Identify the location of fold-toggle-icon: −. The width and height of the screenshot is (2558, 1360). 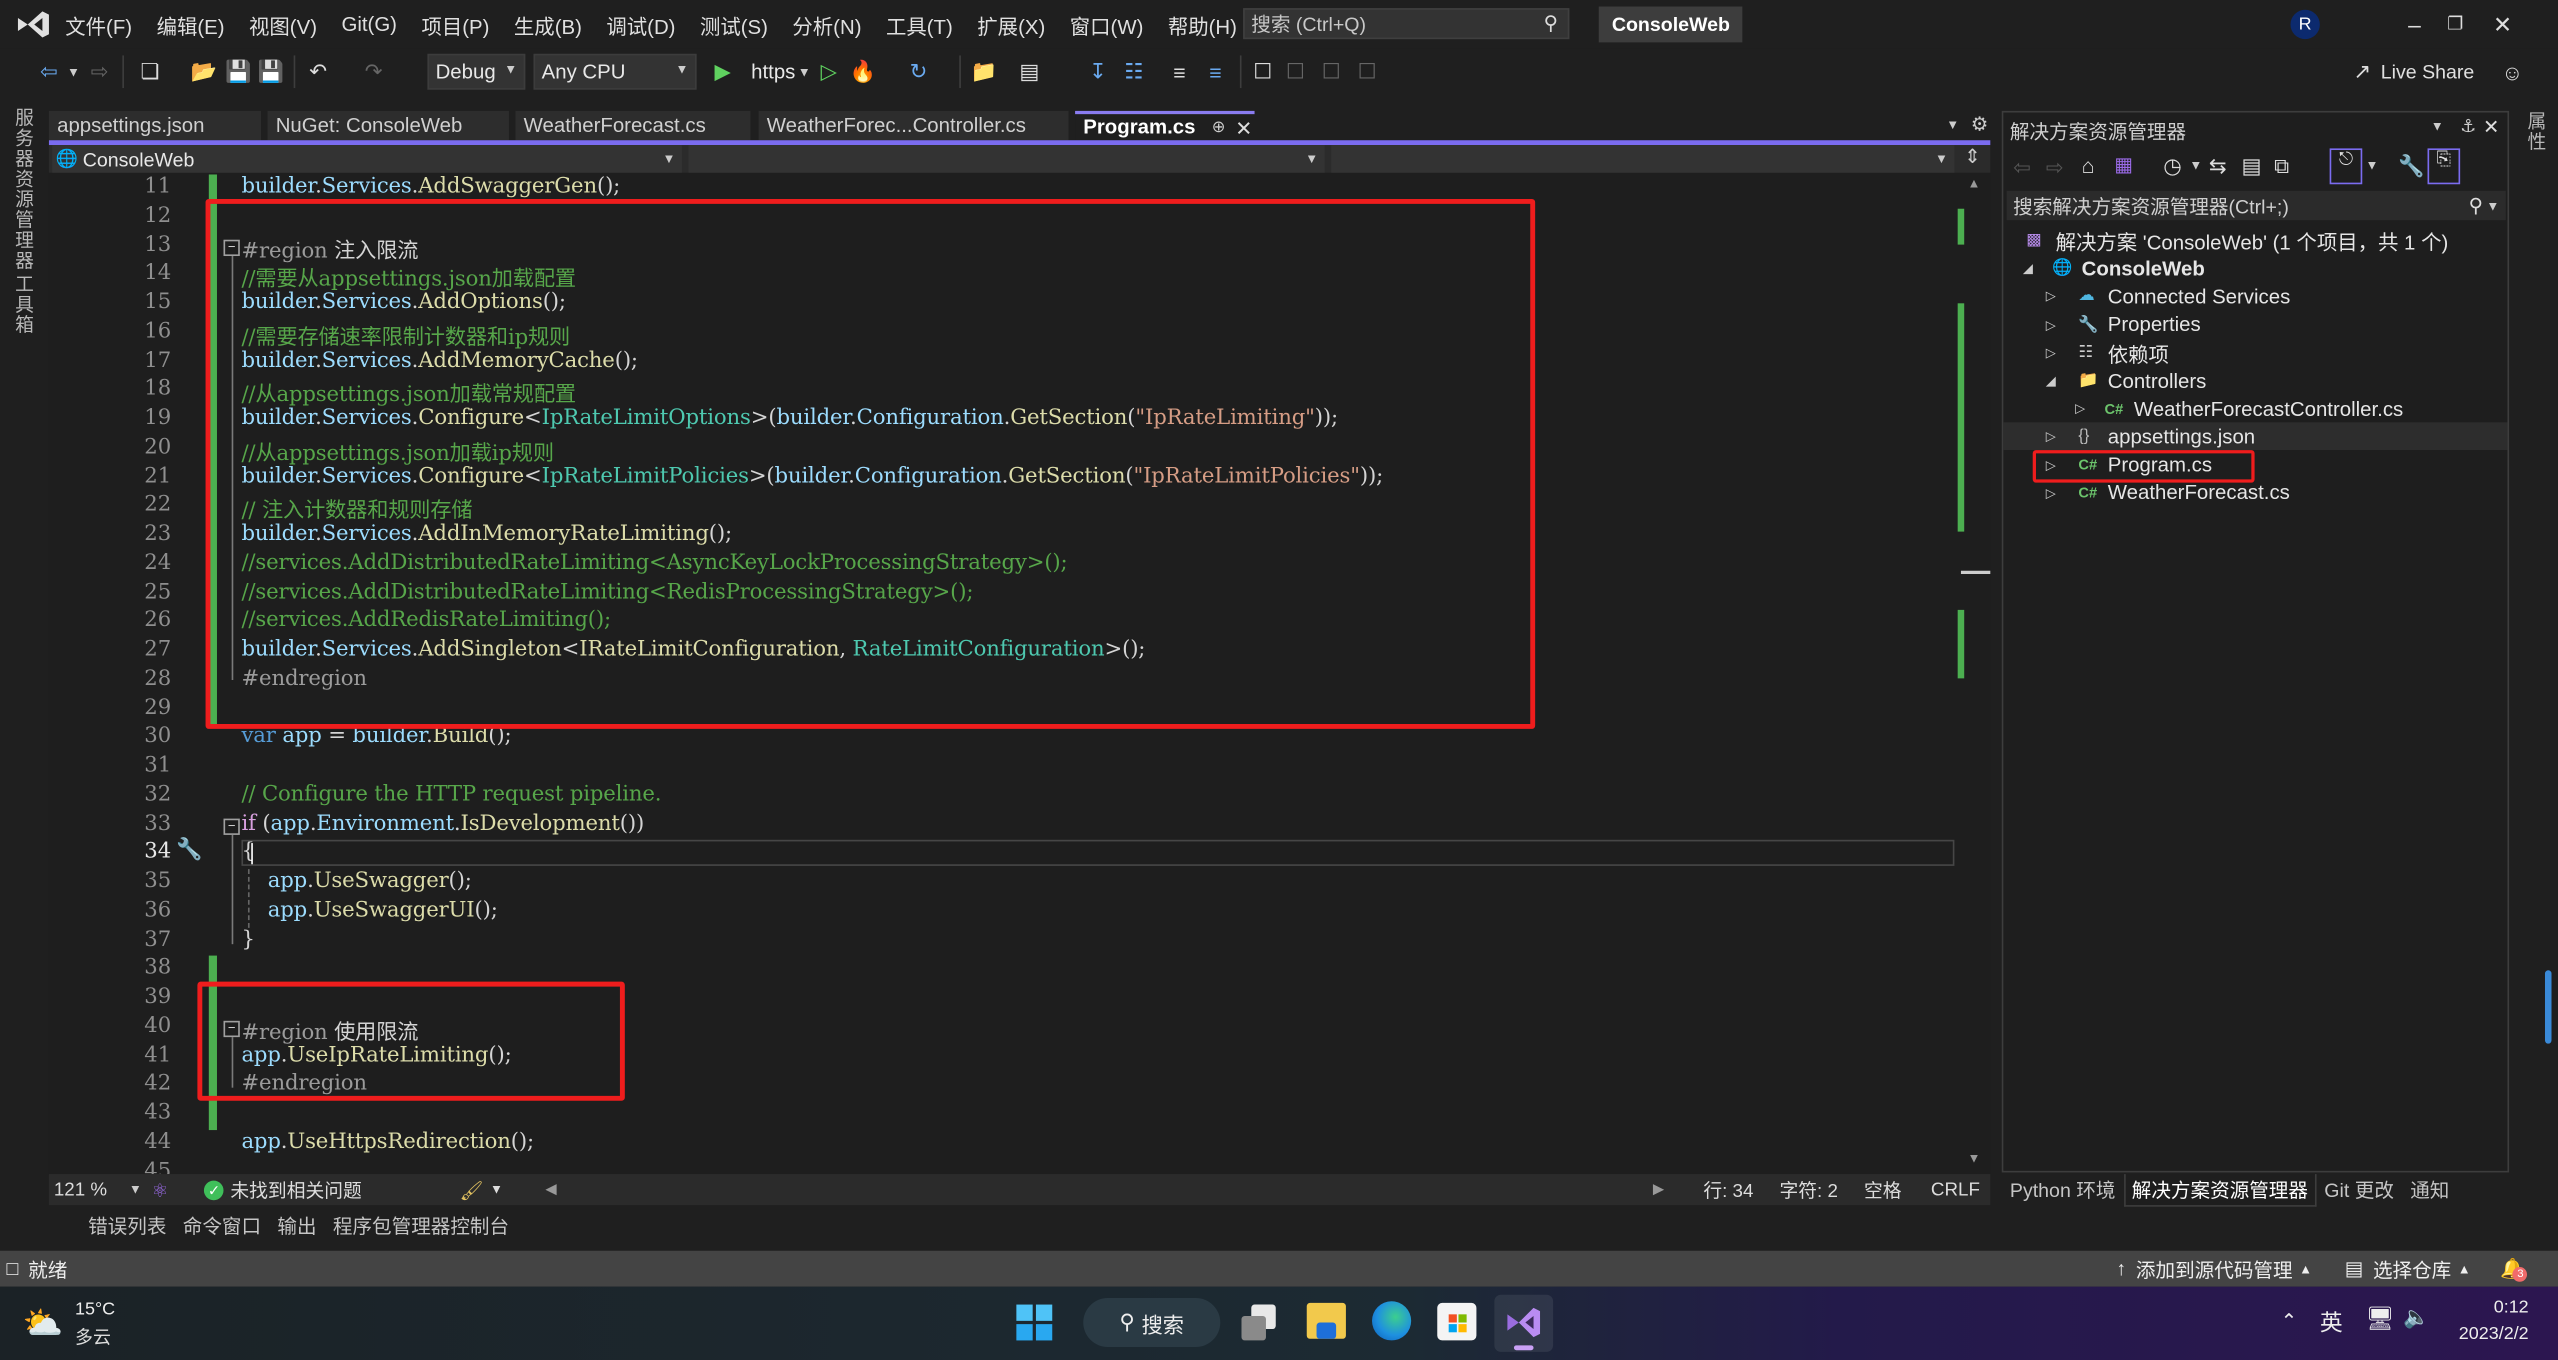
(231, 826).